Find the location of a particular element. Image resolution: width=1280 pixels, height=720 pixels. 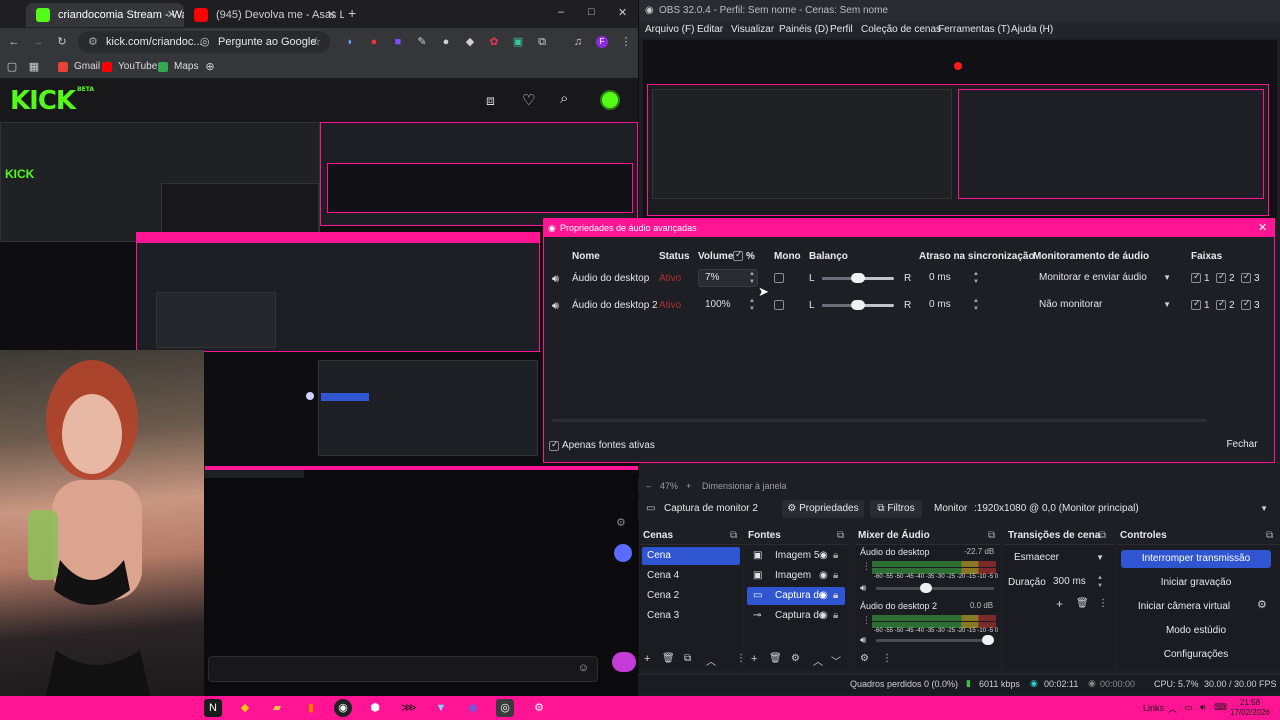

row1-mono-checkbox is located at coordinates (779, 278).